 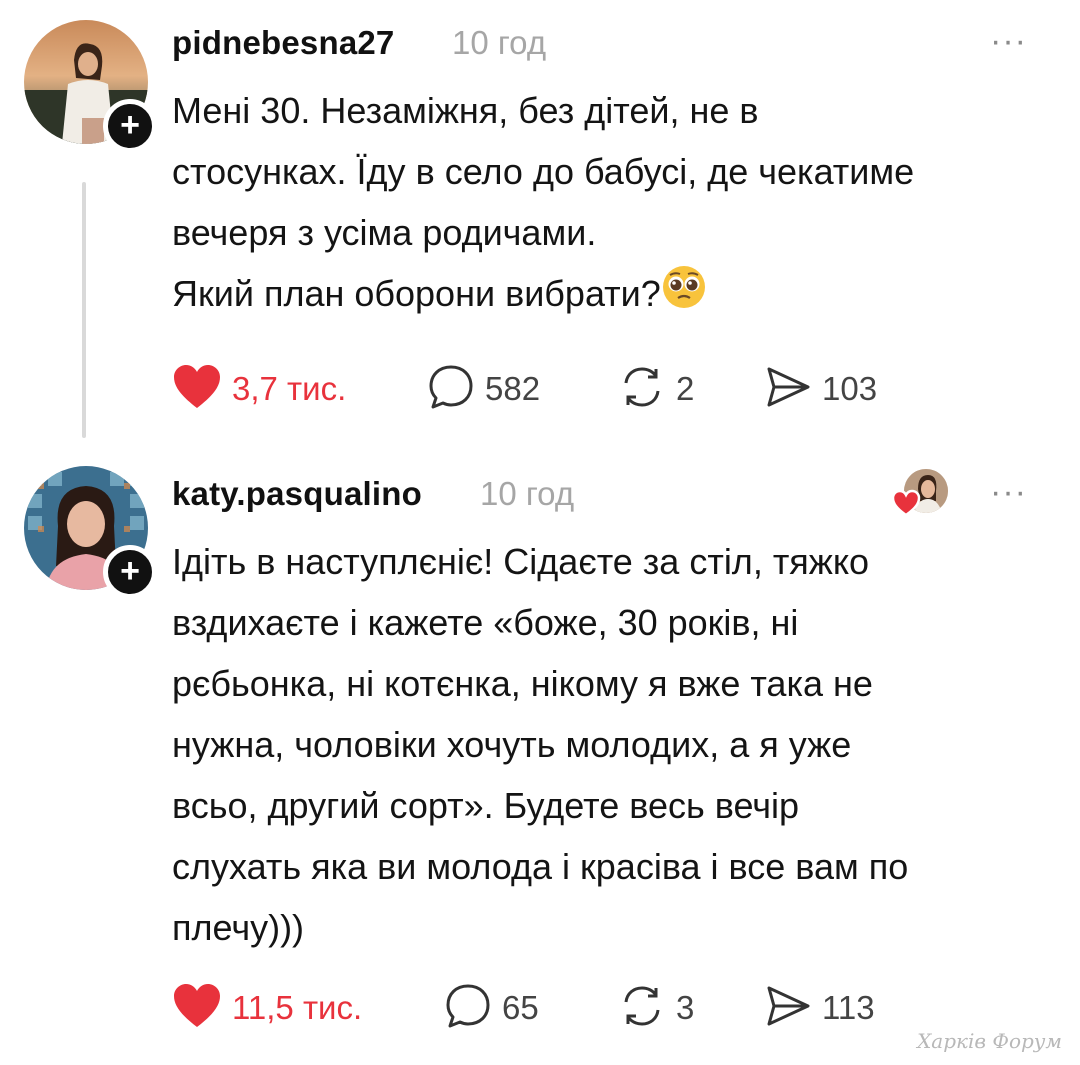 I want to click on comment-button: 582, so click(x=483, y=389).